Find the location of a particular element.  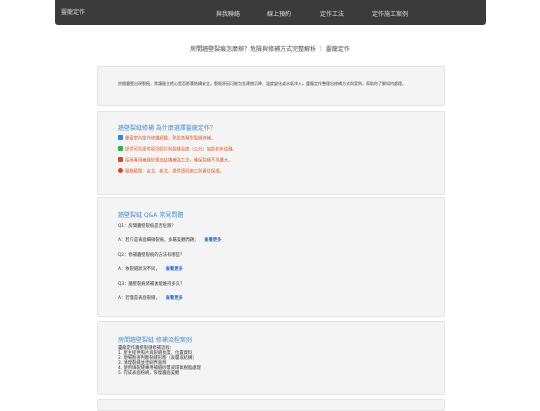

qa-answer: A：若只是表面細微裂痕，多屬美觀問題； 查看更多 is located at coordinates (170, 240).